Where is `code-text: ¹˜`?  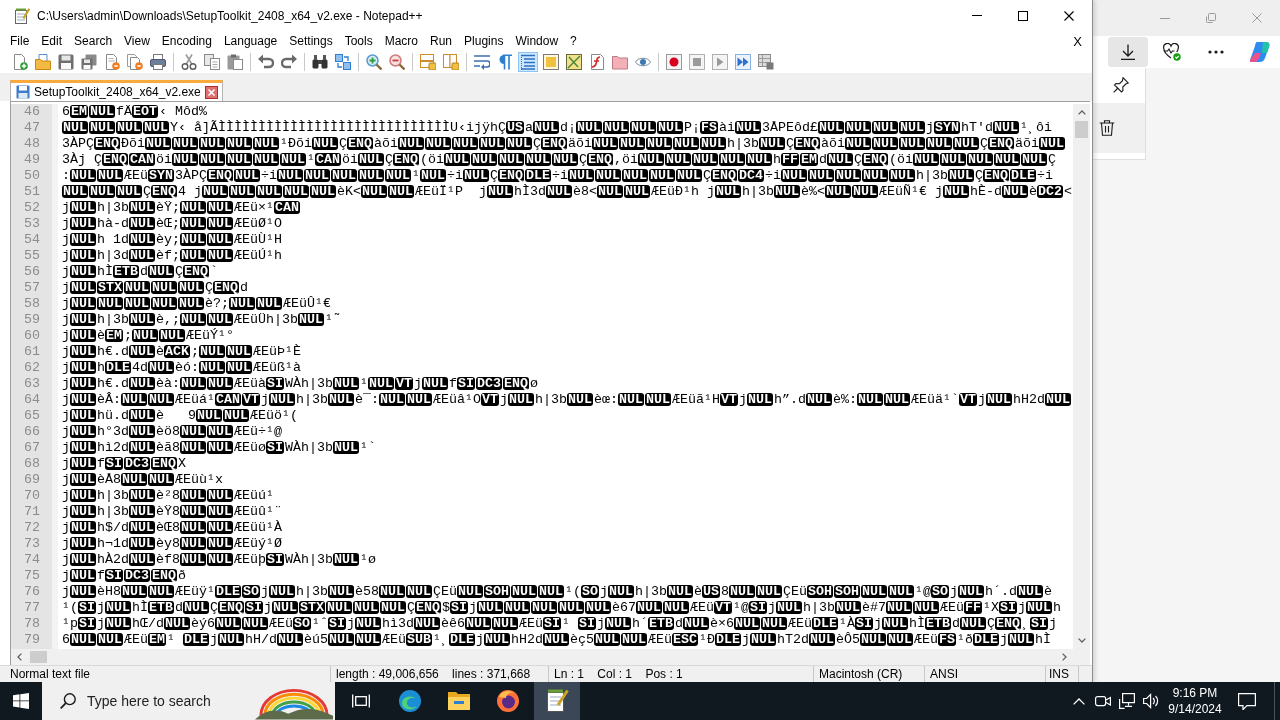 code-text: ¹˜ is located at coordinates (333, 319).